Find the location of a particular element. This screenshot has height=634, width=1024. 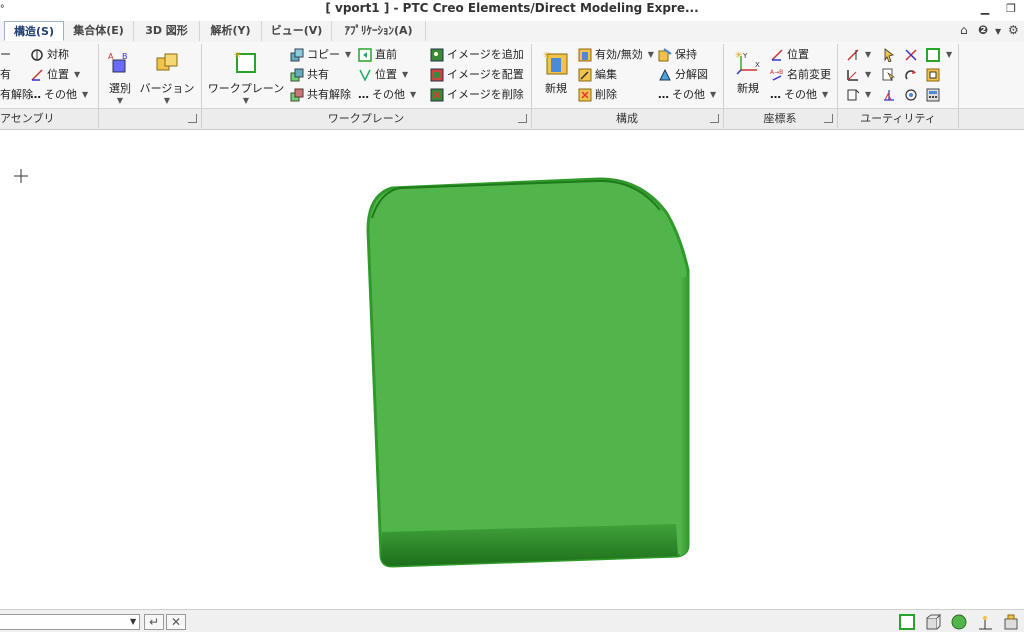

utility-measure-button: ▼ is located at coordinates (858, 55).